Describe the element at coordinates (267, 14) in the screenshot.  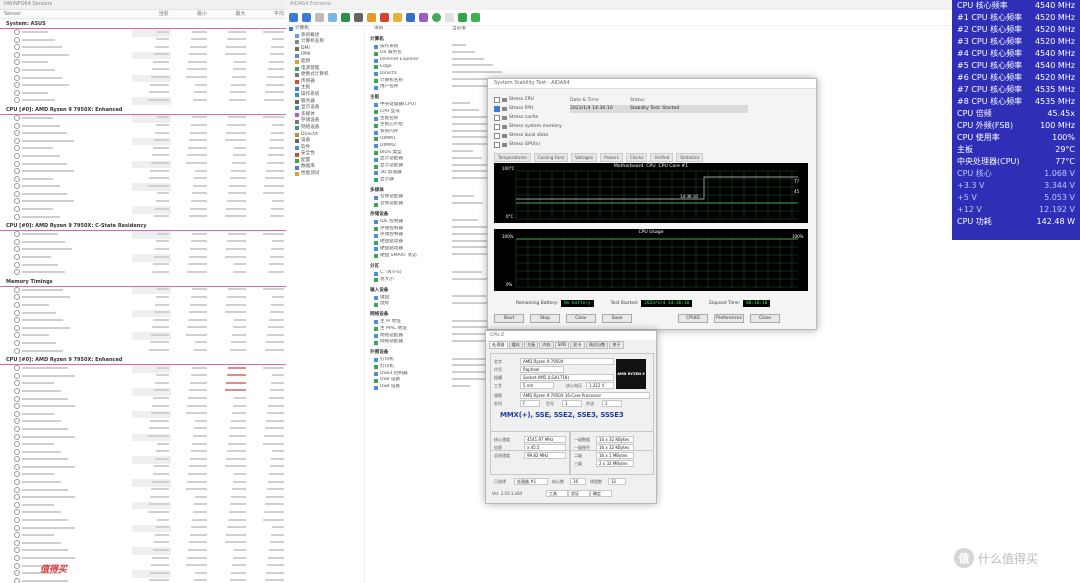
I see `header-avg: 平均` at that location.